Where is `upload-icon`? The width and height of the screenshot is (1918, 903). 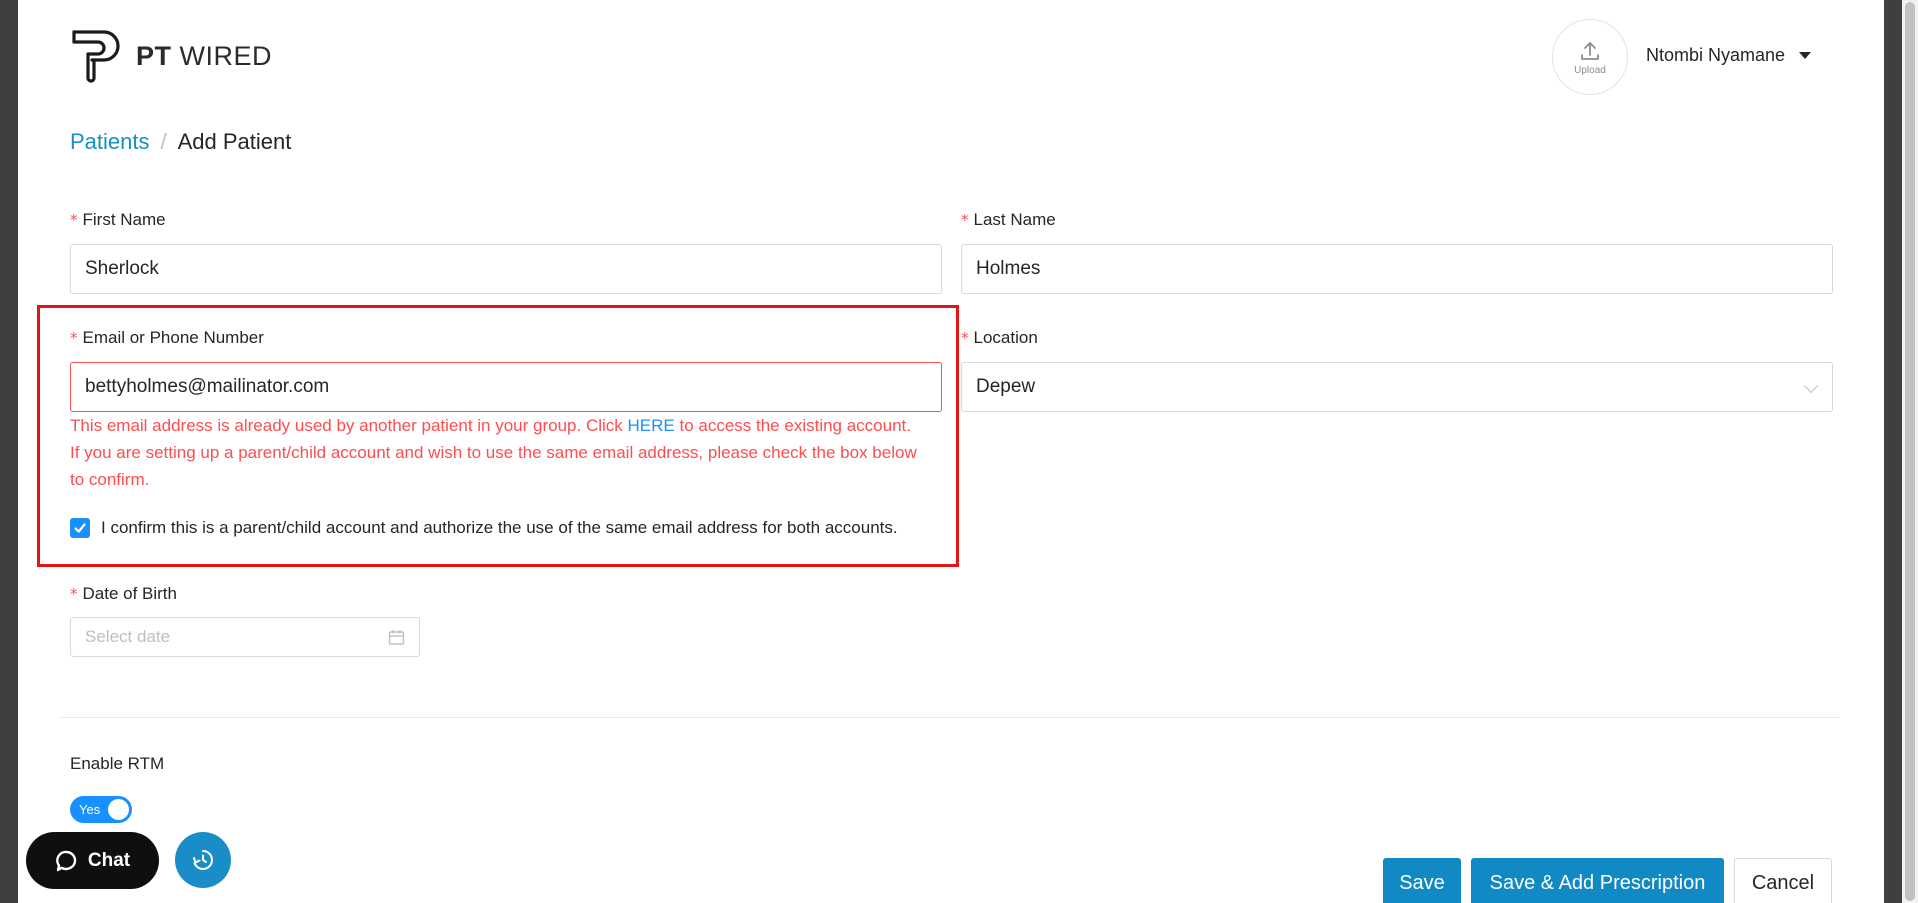
upload-icon is located at coordinates (1590, 50).